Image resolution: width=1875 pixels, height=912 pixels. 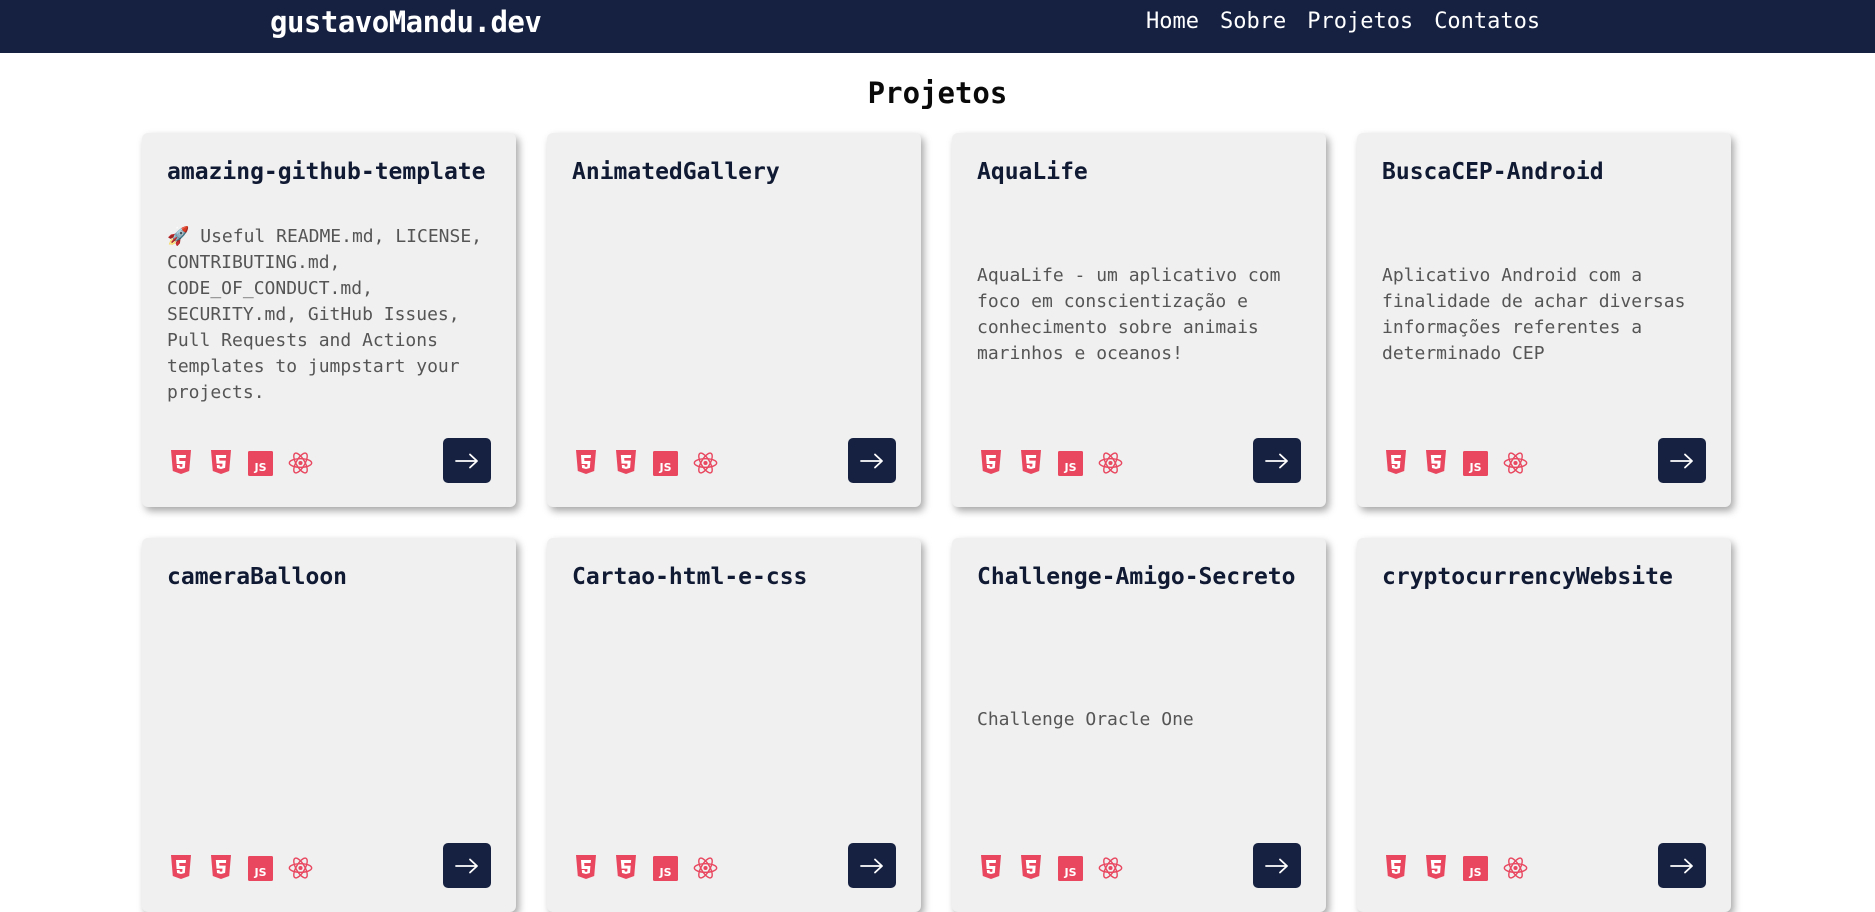 I want to click on project-title: amazing-github-template, so click(x=326, y=172).